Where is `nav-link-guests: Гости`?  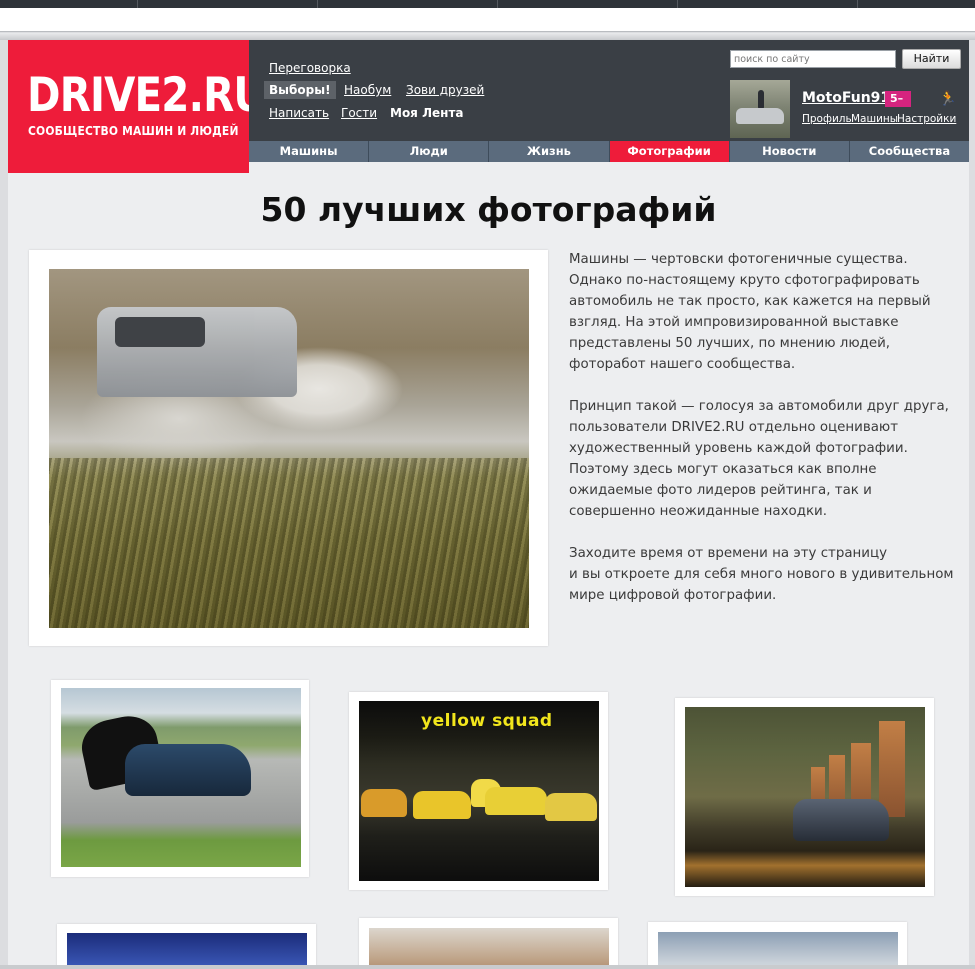 nav-link-guests: Гости is located at coordinates (359, 113).